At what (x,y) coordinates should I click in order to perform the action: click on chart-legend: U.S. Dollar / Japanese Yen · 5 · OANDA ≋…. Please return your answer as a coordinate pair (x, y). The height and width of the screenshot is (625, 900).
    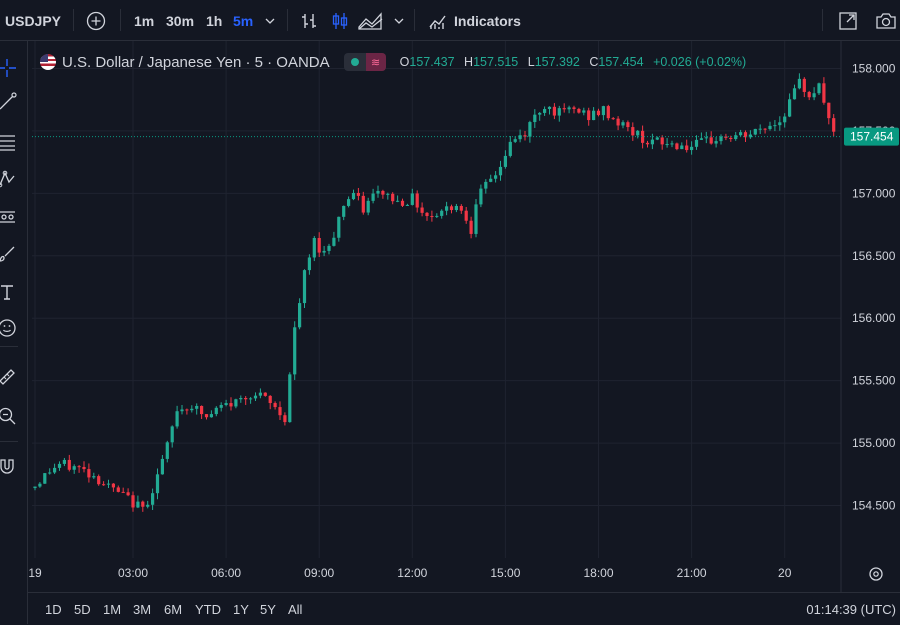
    Looking at the image, I should click on (393, 62).